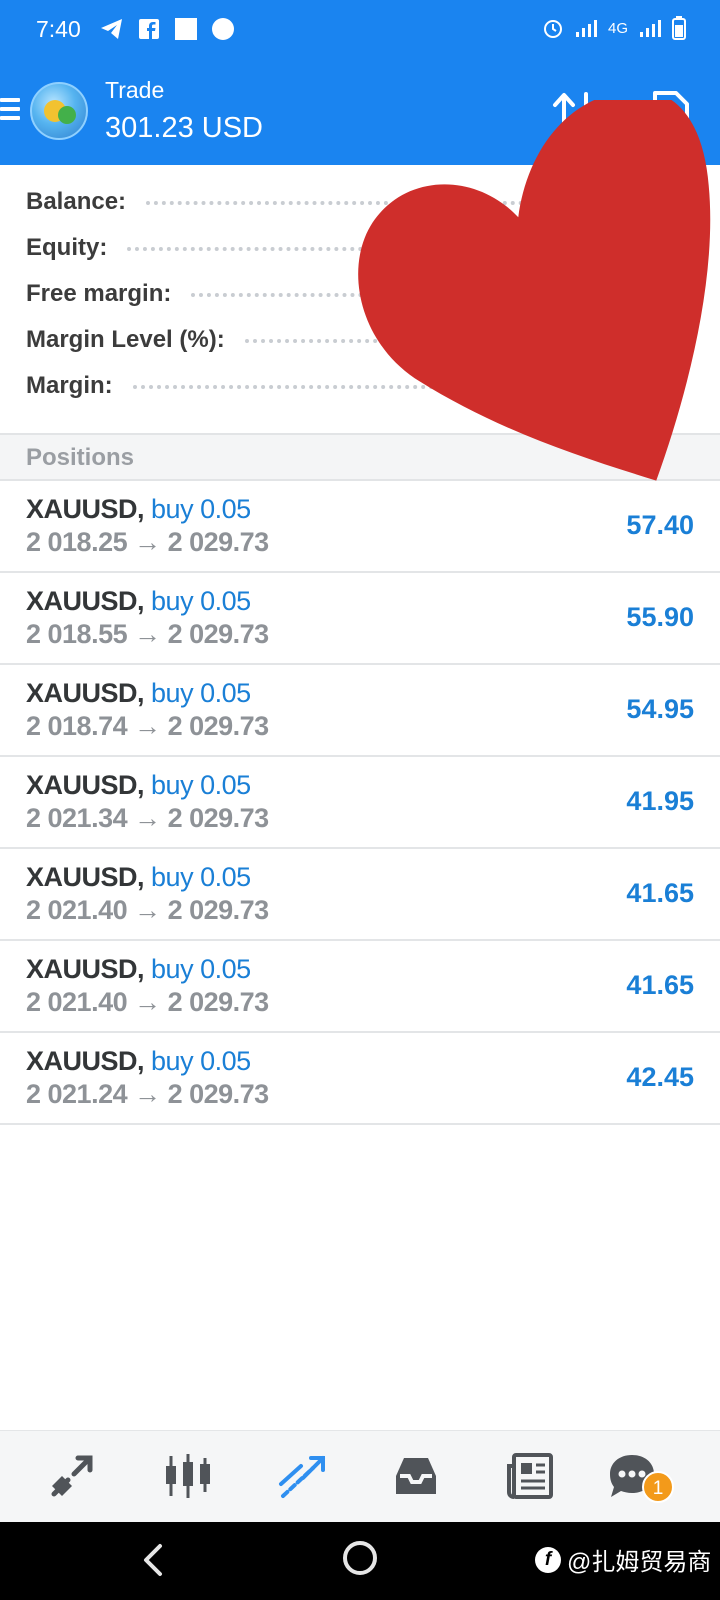 The height and width of the screenshot is (1600, 720). I want to click on telegram-icon, so click(112, 29).